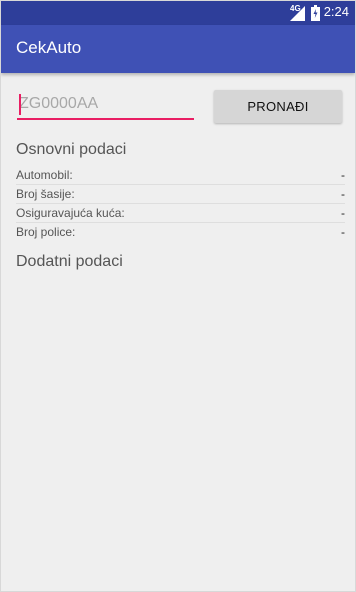  What do you see at coordinates (336, 11) in the screenshot?
I see `clock: 2:24` at bounding box center [336, 11].